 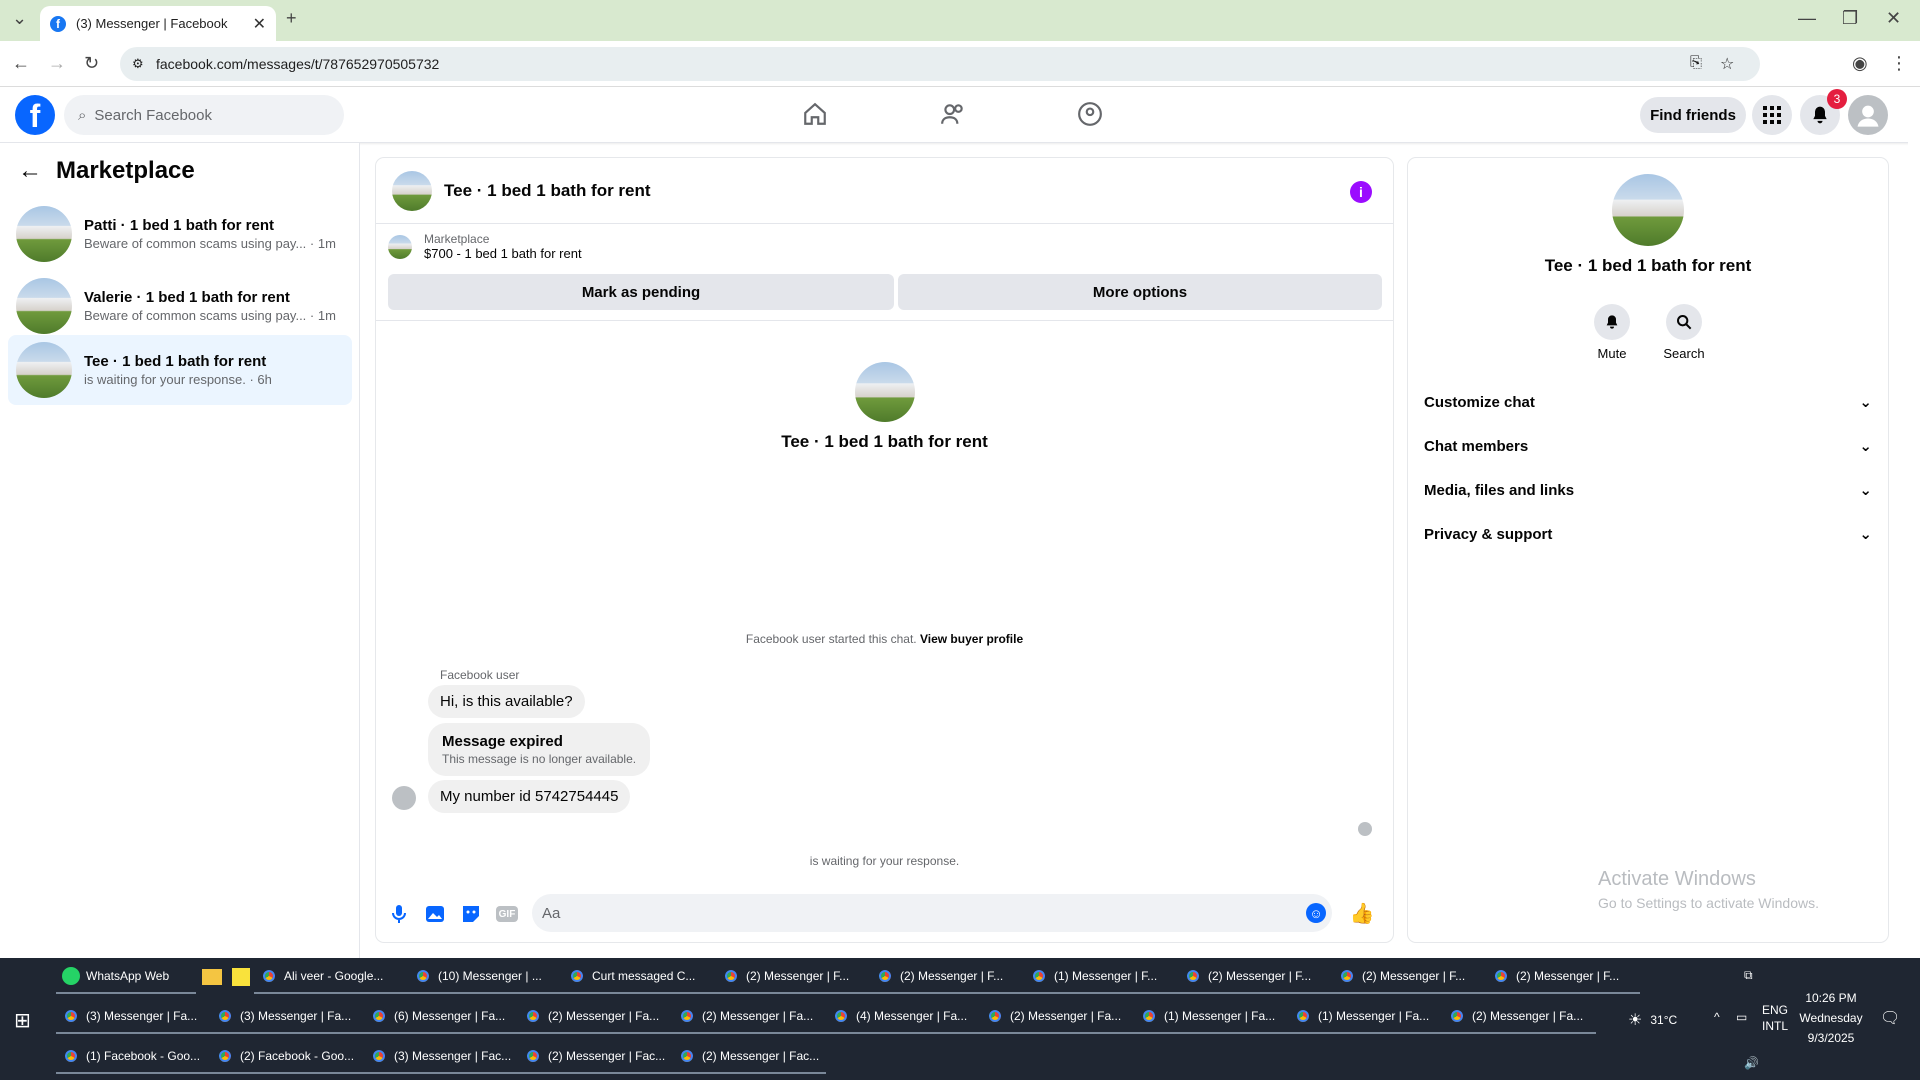 I want to click on minimize-icon: —, so click(x=1807, y=18).